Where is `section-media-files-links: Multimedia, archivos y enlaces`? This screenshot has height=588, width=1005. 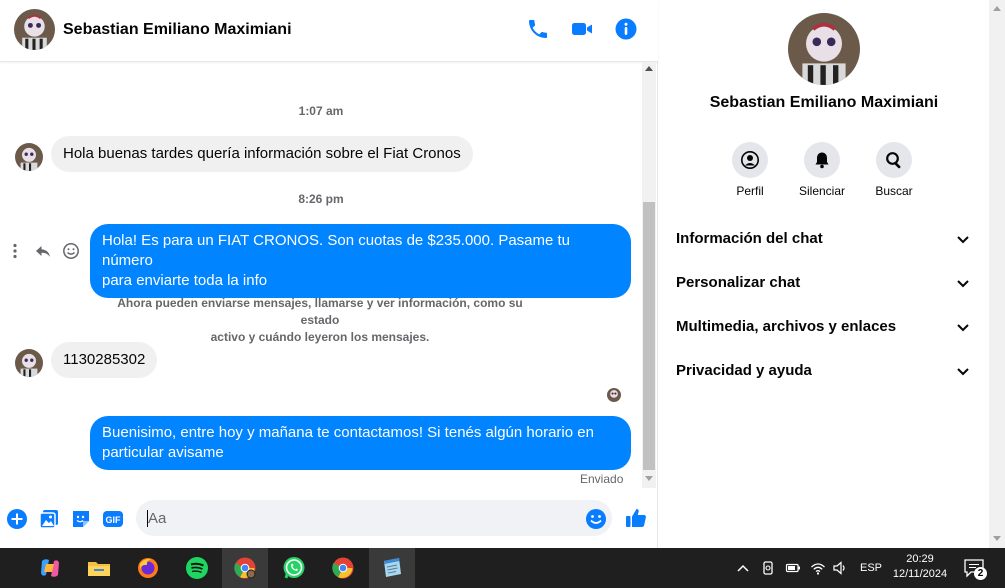 section-media-files-links: Multimedia, archivos y enlaces is located at coordinates (824, 326).